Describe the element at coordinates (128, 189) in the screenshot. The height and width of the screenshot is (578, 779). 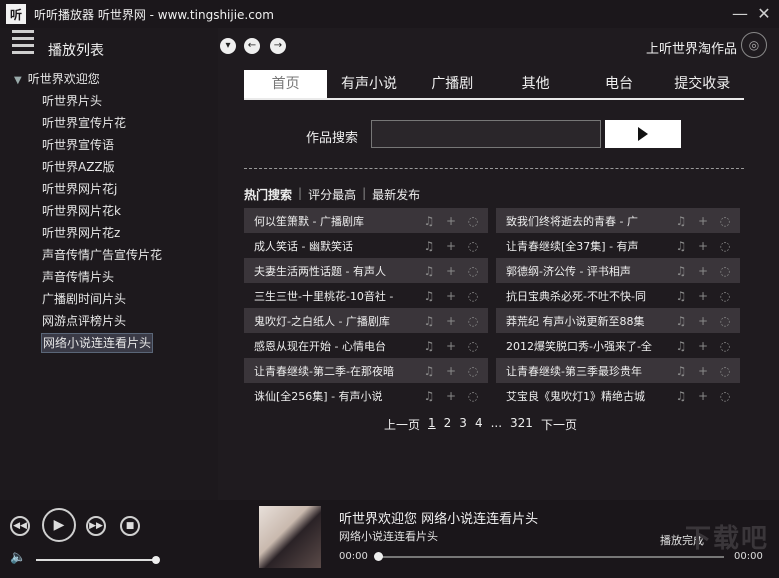
I see `playlist-item: 听世界网片花j` at that location.